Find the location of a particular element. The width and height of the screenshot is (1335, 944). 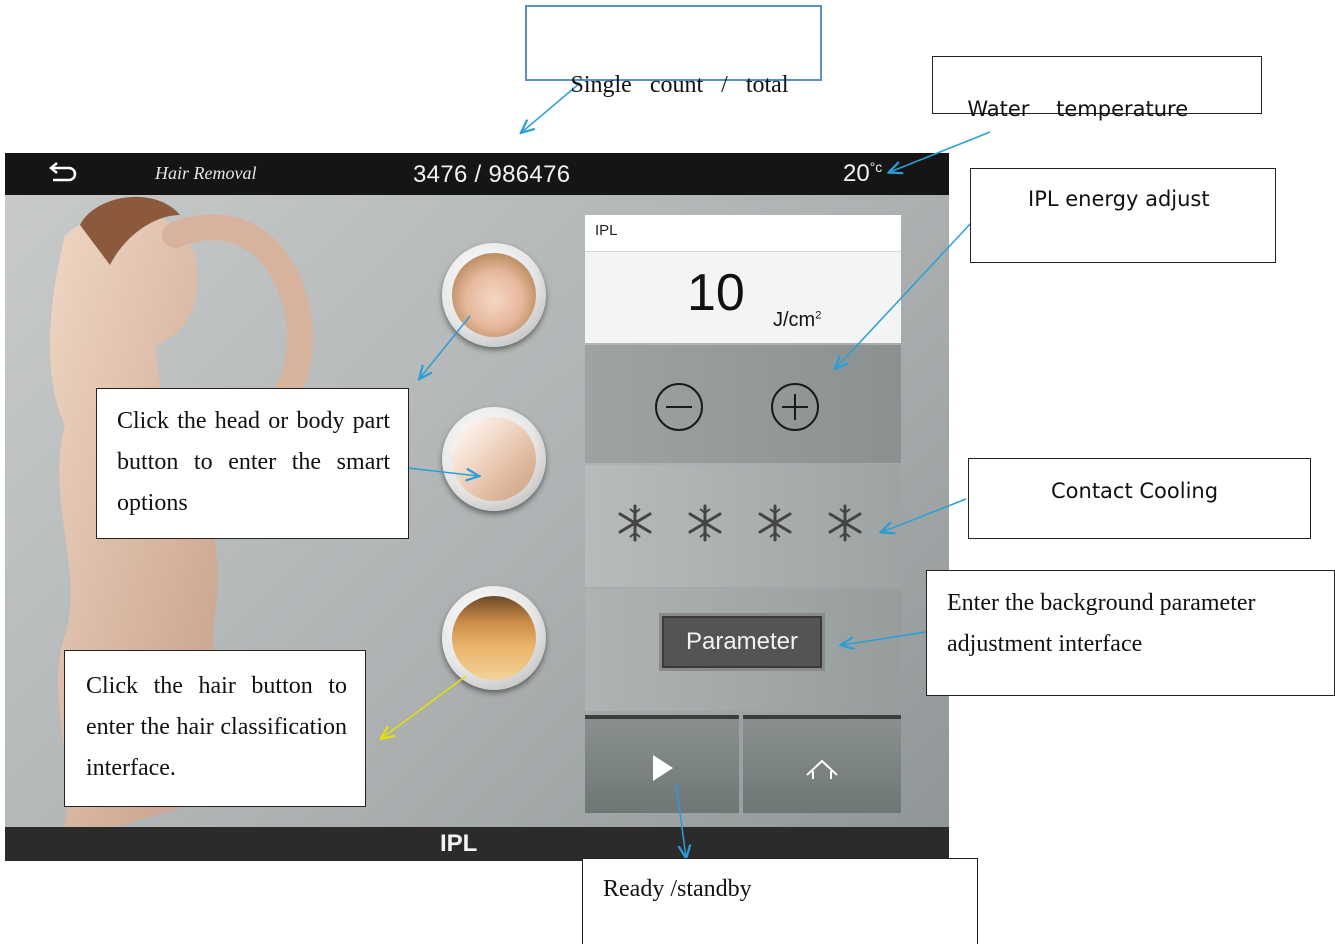

callout-energy-adjust-text: IPL energy adjust is located at coordinates (1119, 199).